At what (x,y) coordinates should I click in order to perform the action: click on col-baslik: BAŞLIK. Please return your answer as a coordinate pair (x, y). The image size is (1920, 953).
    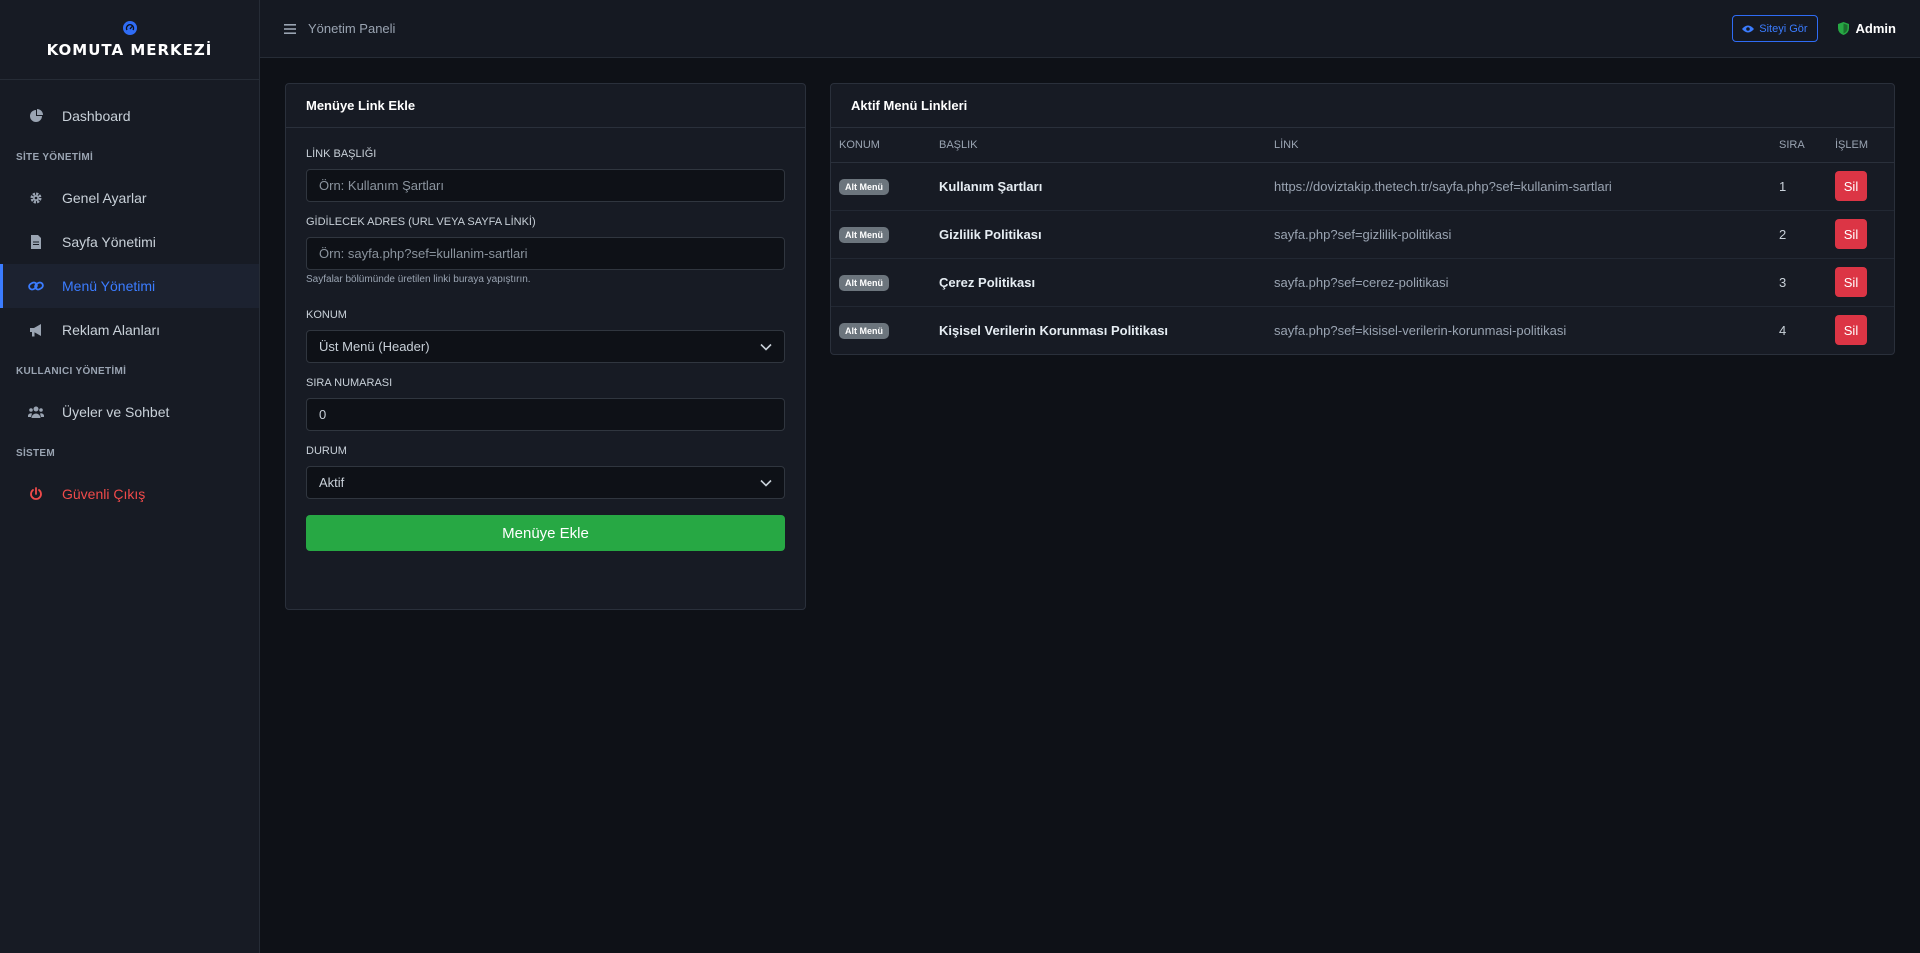
    Looking at the image, I should click on (1098, 145).